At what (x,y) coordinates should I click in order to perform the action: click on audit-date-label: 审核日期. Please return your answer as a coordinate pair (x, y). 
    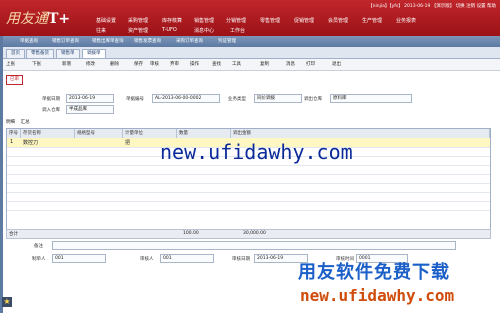
    Looking at the image, I should click on (241, 259).